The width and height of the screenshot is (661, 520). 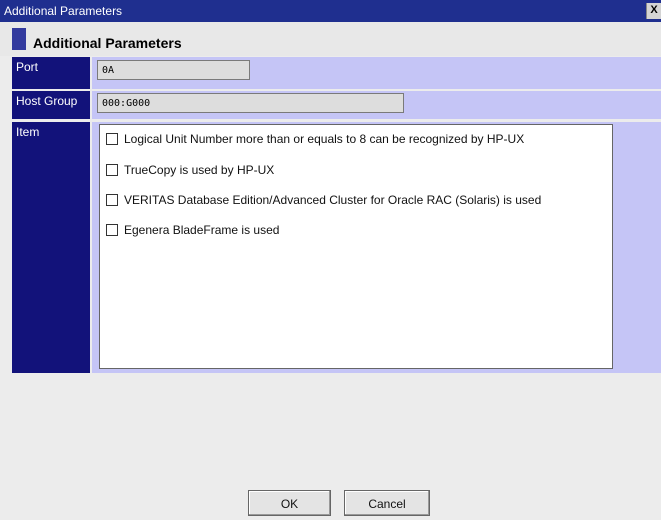 I want to click on port-label: Port, so click(x=51, y=73).